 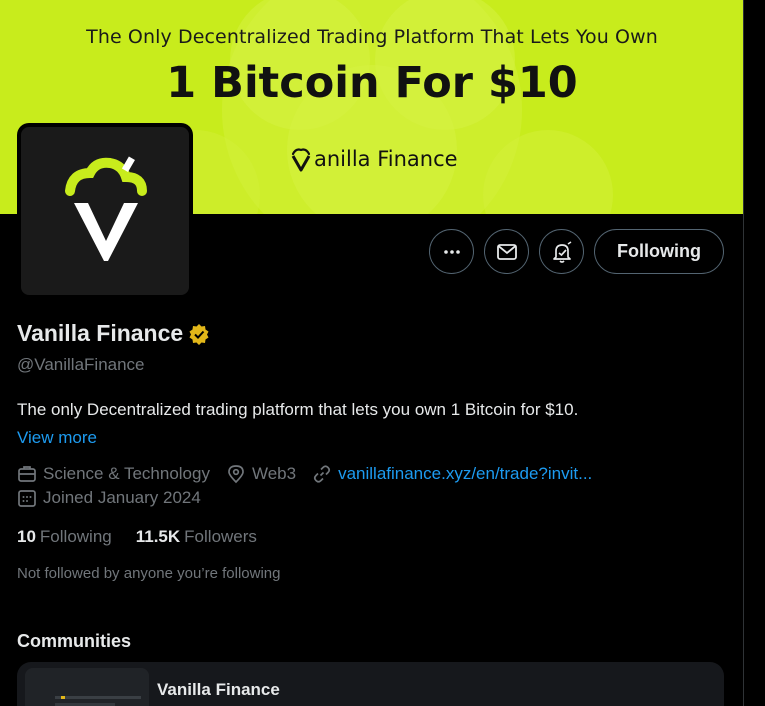 What do you see at coordinates (274, 473) in the screenshot?
I see `location-label: Web3` at bounding box center [274, 473].